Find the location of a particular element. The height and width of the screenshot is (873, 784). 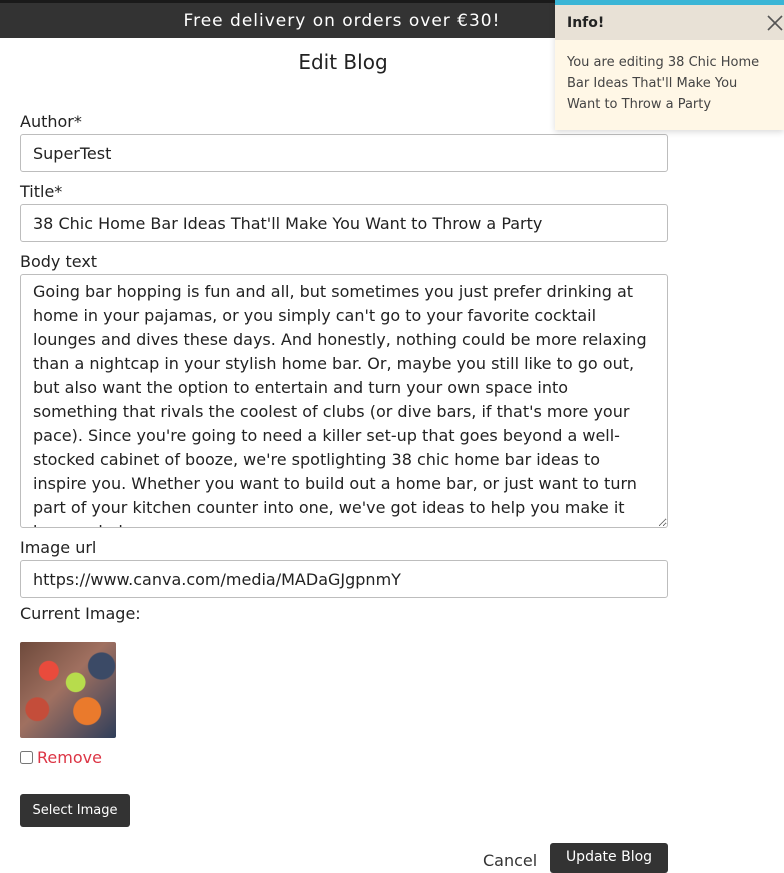

toast-header: Info! is located at coordinates (669, 22).